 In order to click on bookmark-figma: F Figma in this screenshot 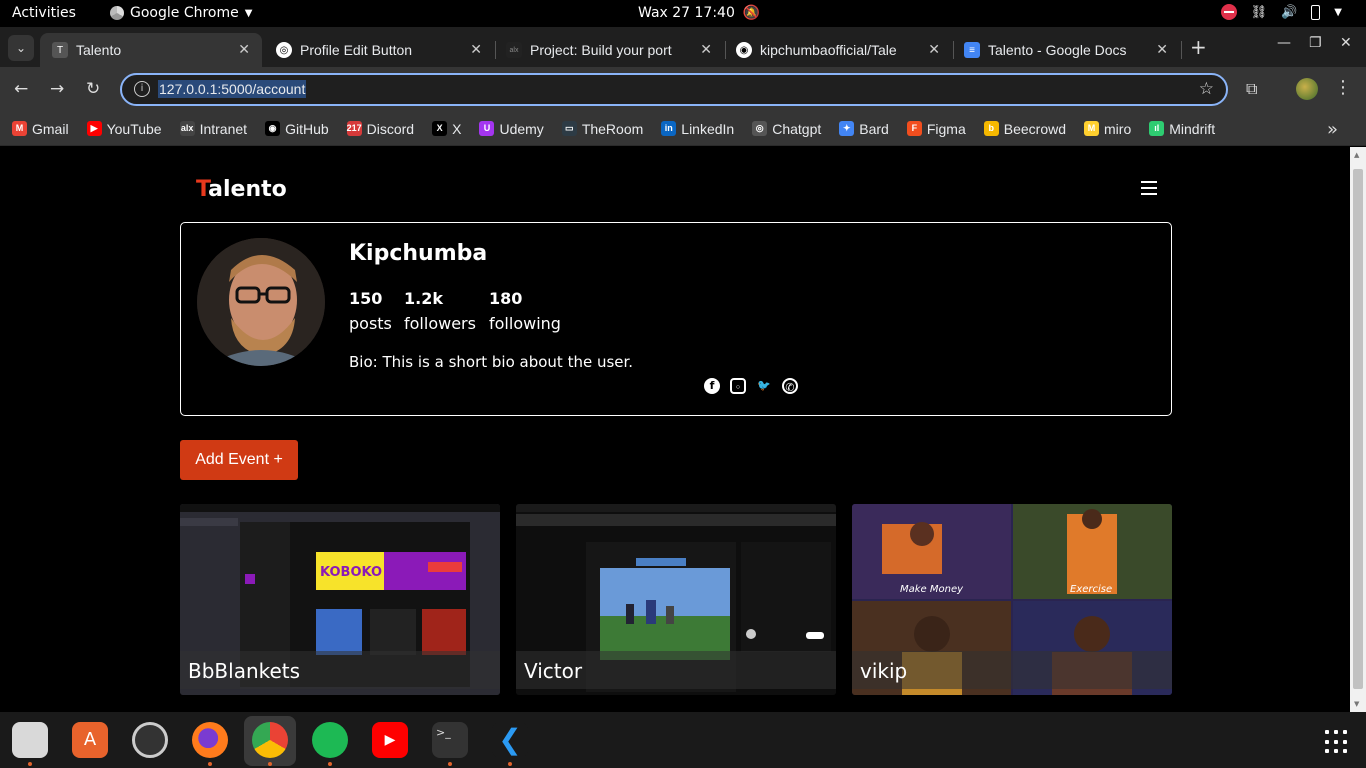, I will do `click(936, 128)`.